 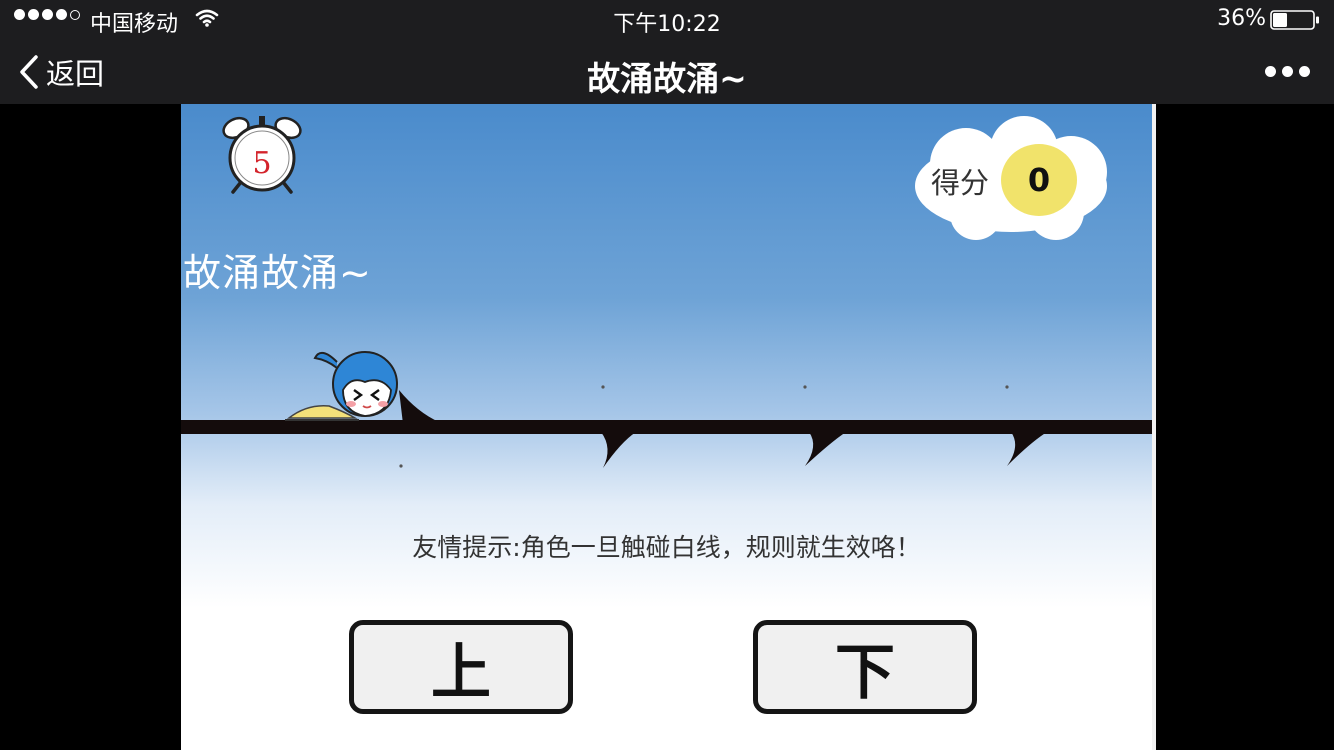 I want to click on more-options-button, so click(x=1284, y=71).